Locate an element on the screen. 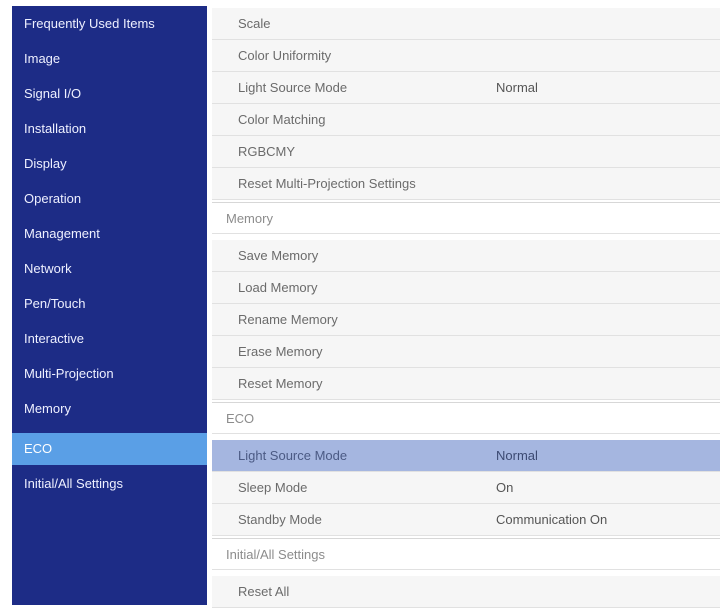 The image size is (720, 608). menu-row-scale: Scale is located at coordinates (466, 24).